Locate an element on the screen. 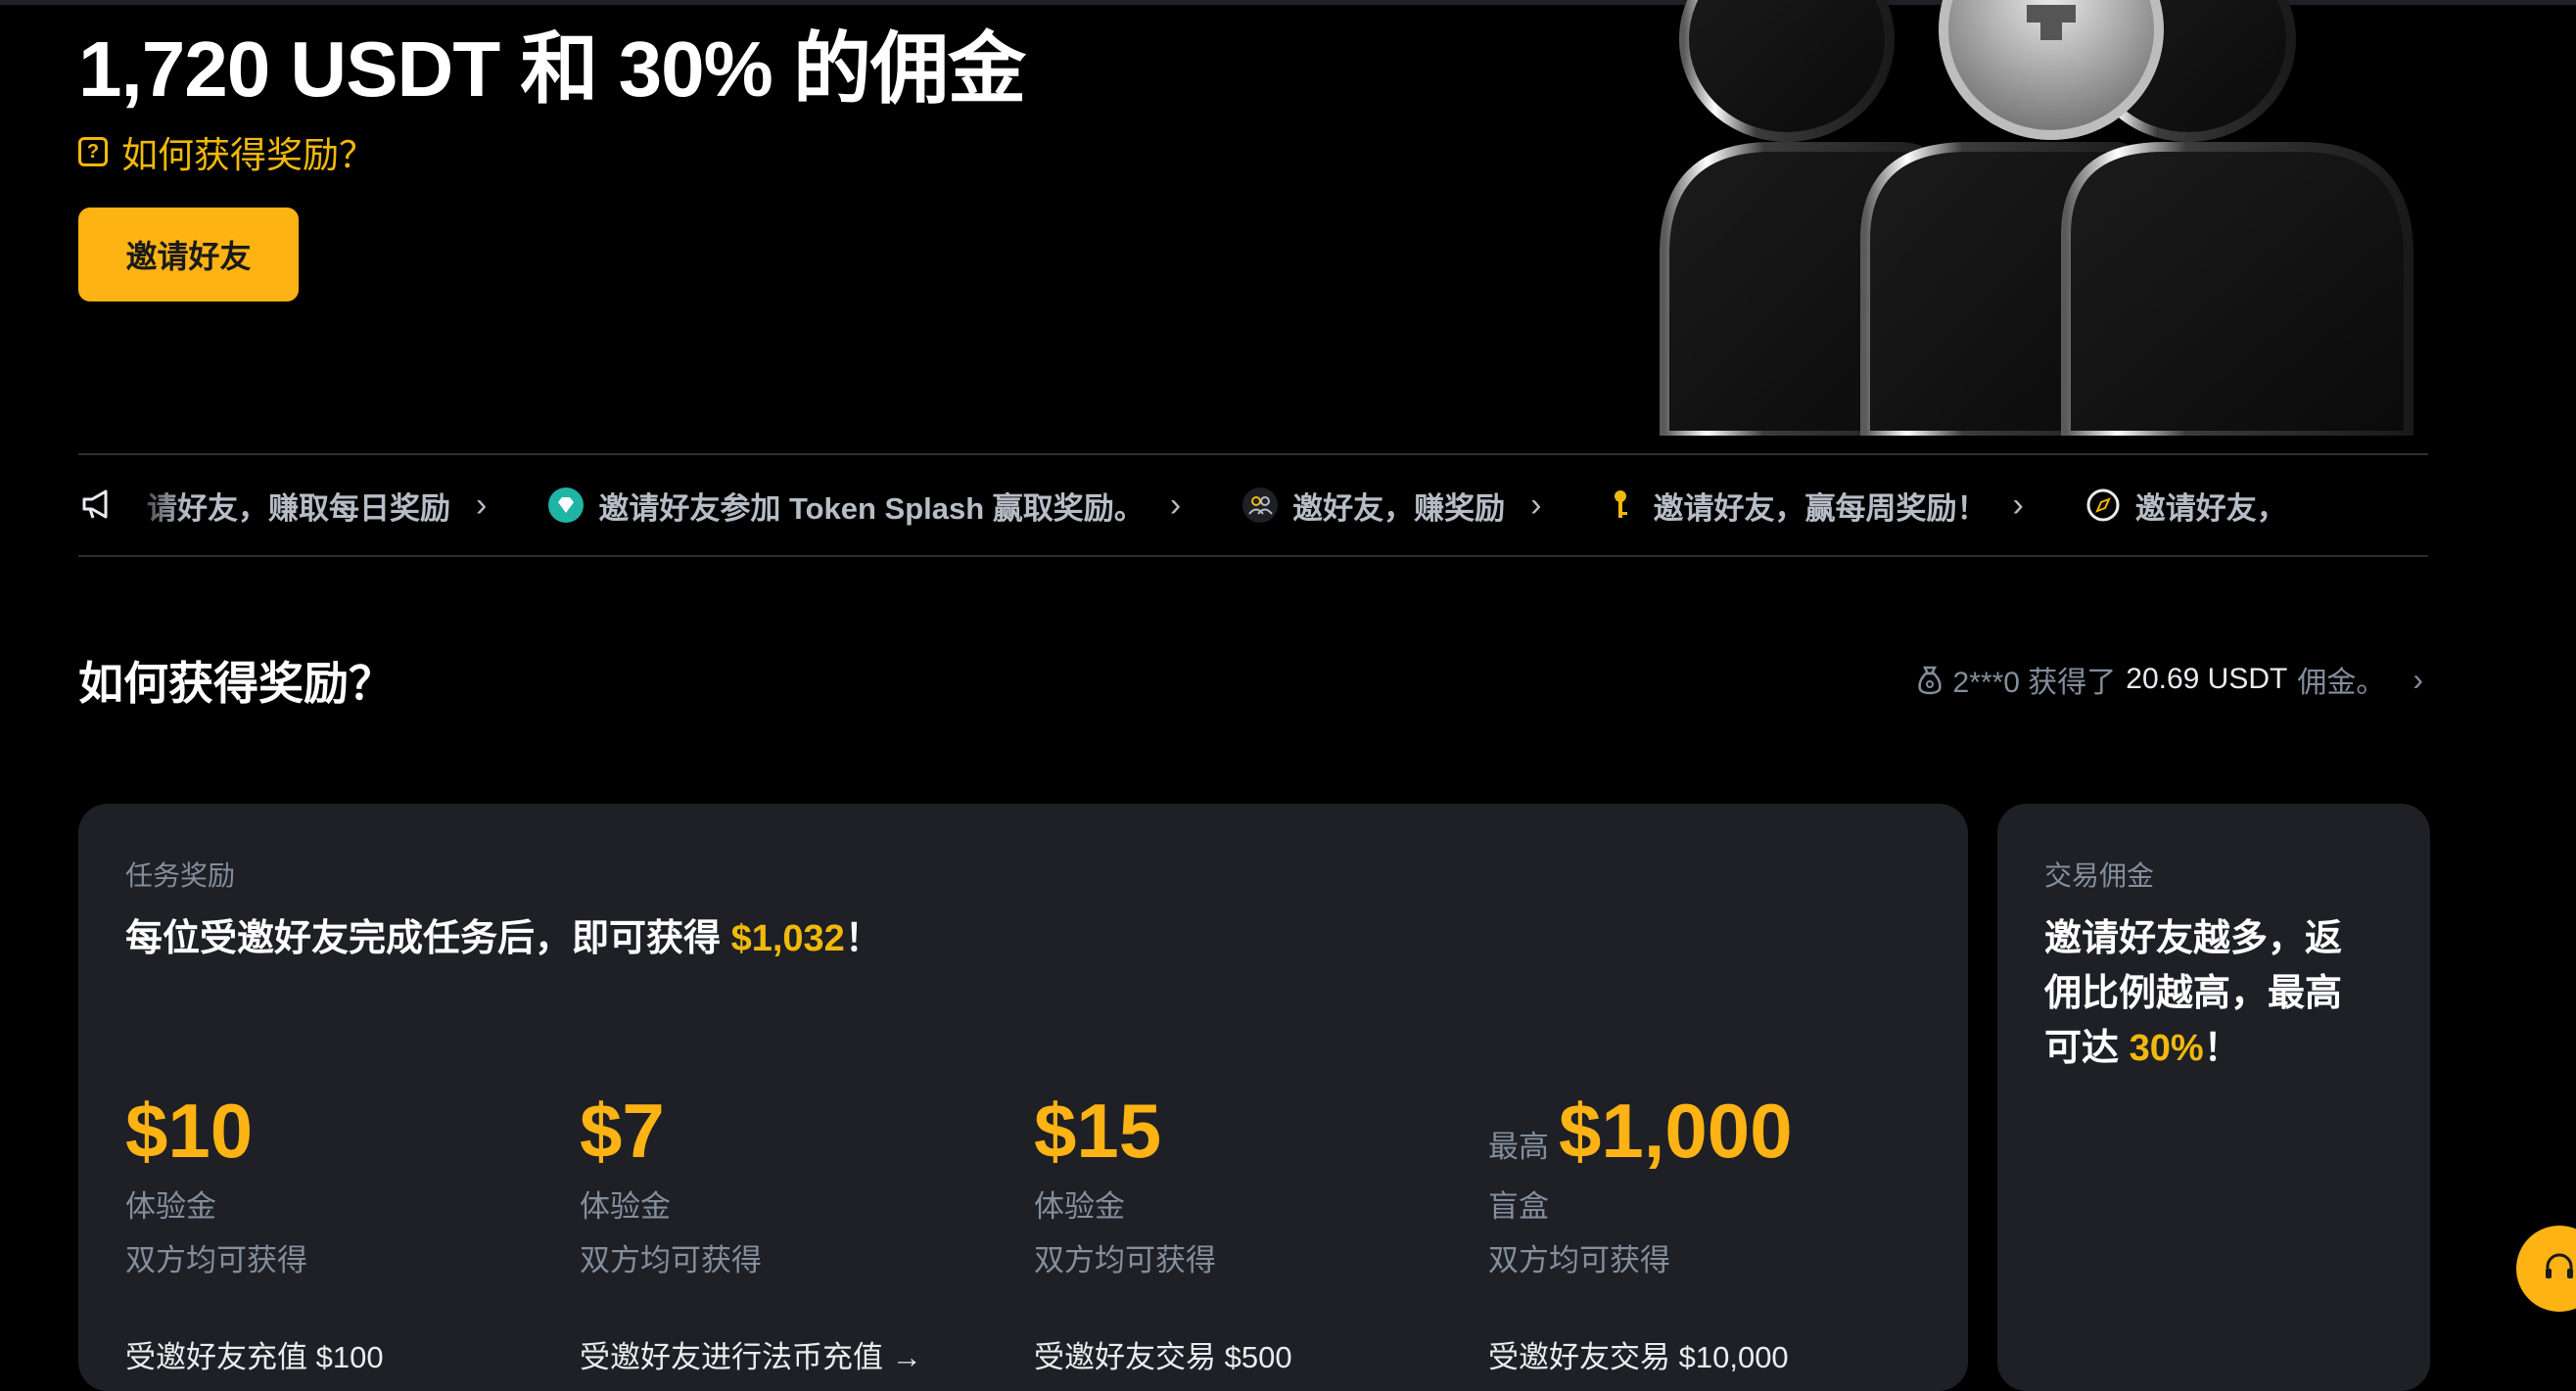  ticker-item-label: 邀请好友，赢每周奖励！ is located at coordinates (1820, 508).